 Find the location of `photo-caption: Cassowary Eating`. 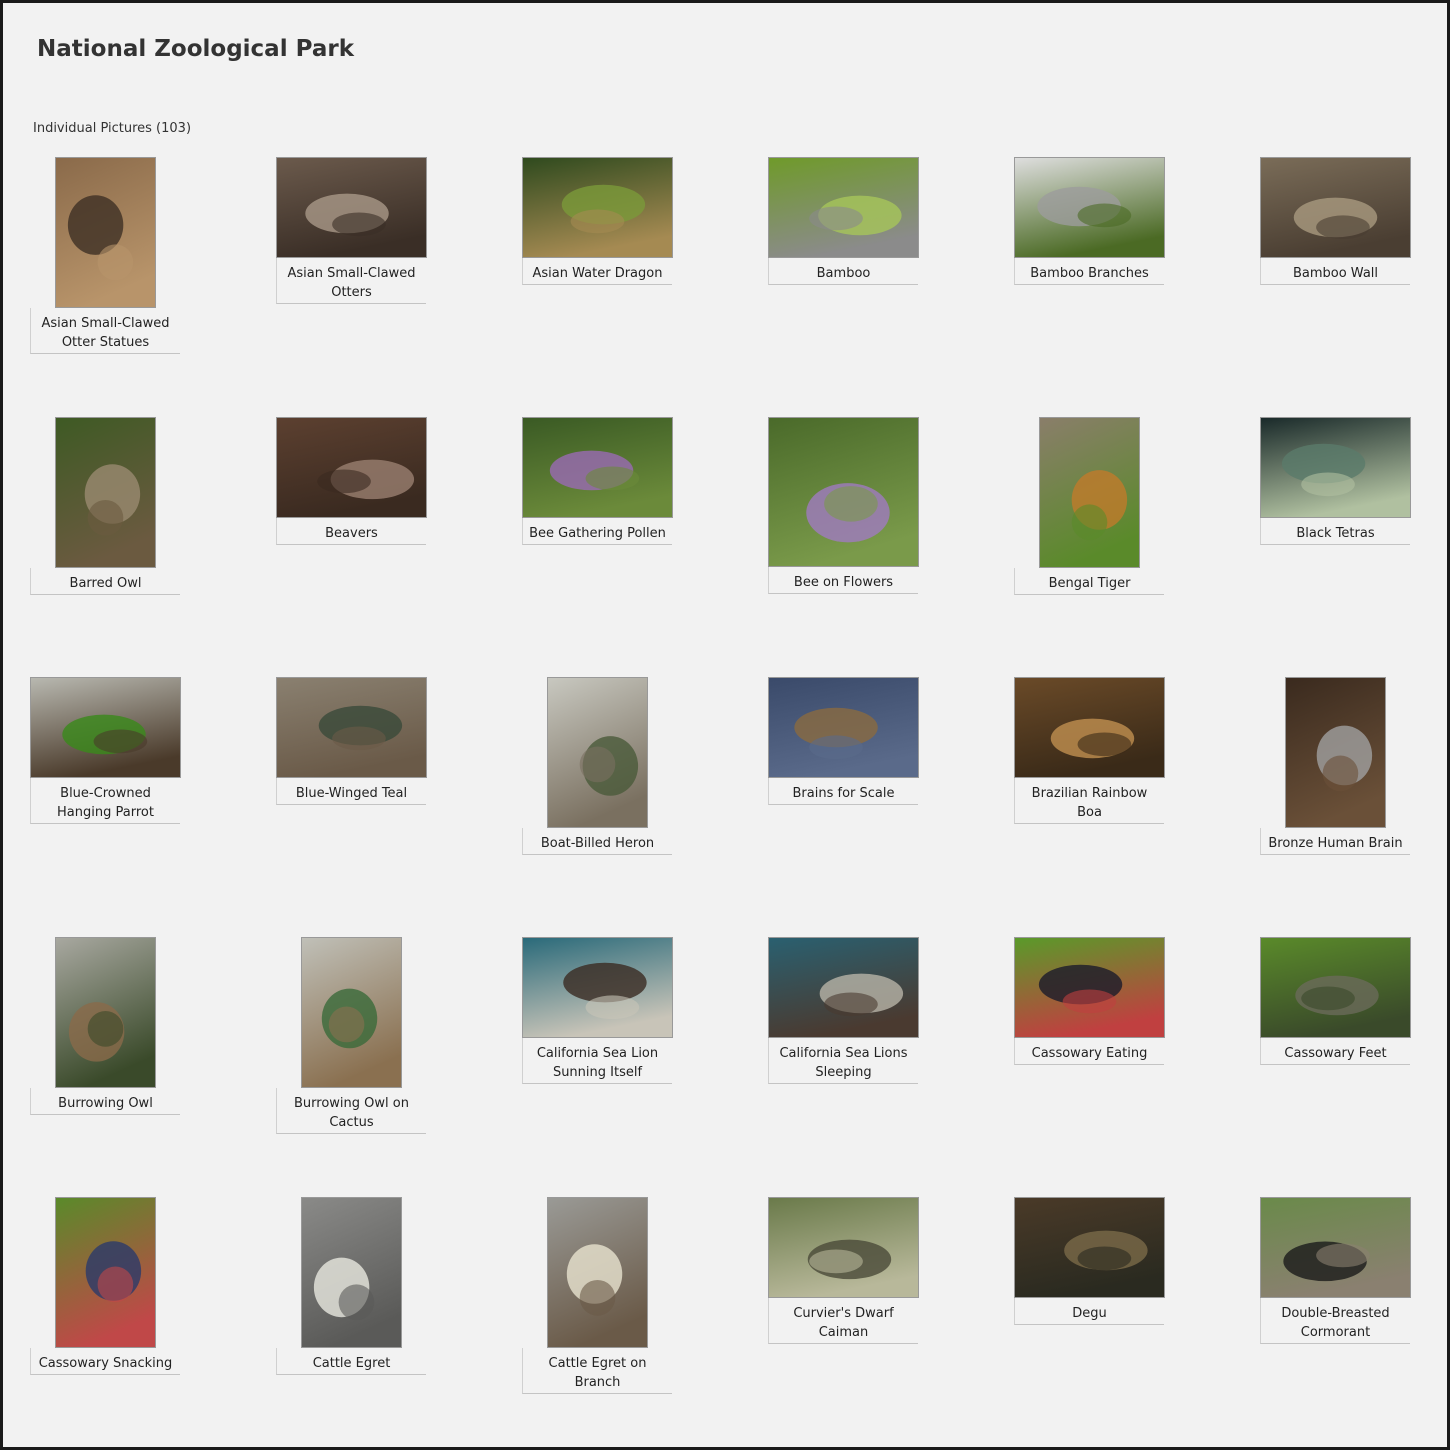

photo-caption: Cassowary Eating is located at coordinates (1089, 1051).